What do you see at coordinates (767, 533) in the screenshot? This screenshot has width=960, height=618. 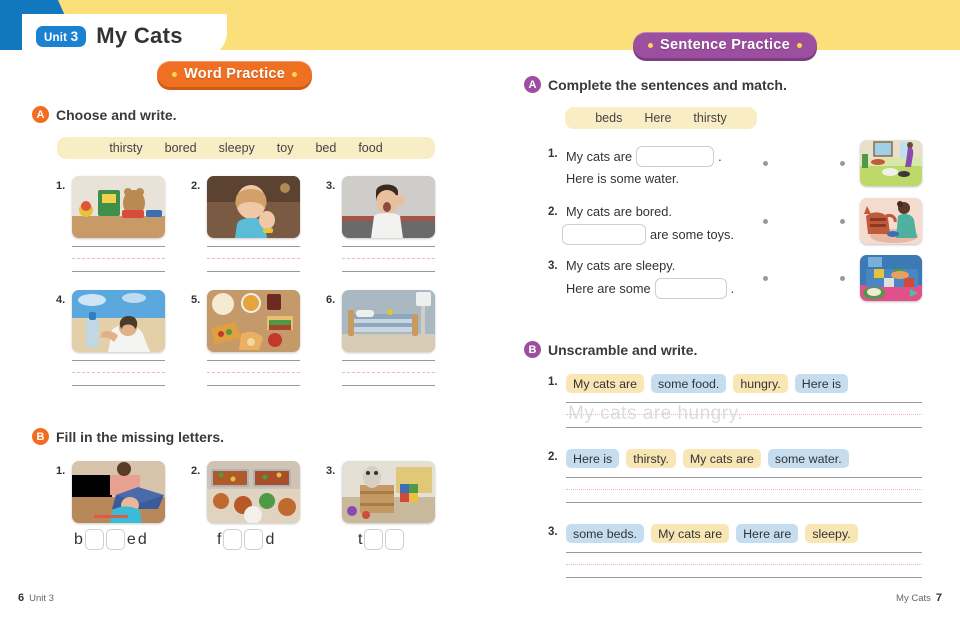 I see `word-chip: Here are` at bounding box center [767, 533].